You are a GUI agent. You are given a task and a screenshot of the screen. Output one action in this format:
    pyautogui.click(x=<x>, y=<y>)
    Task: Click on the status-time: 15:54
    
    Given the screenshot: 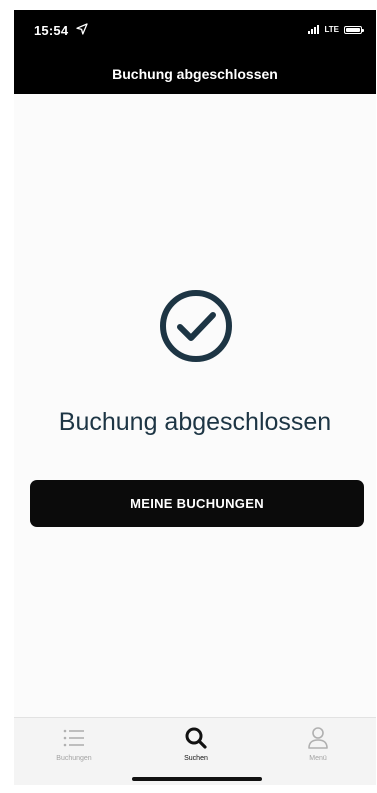 What is the action you would take?
    pyautogui.click(x=51, y=30)
    